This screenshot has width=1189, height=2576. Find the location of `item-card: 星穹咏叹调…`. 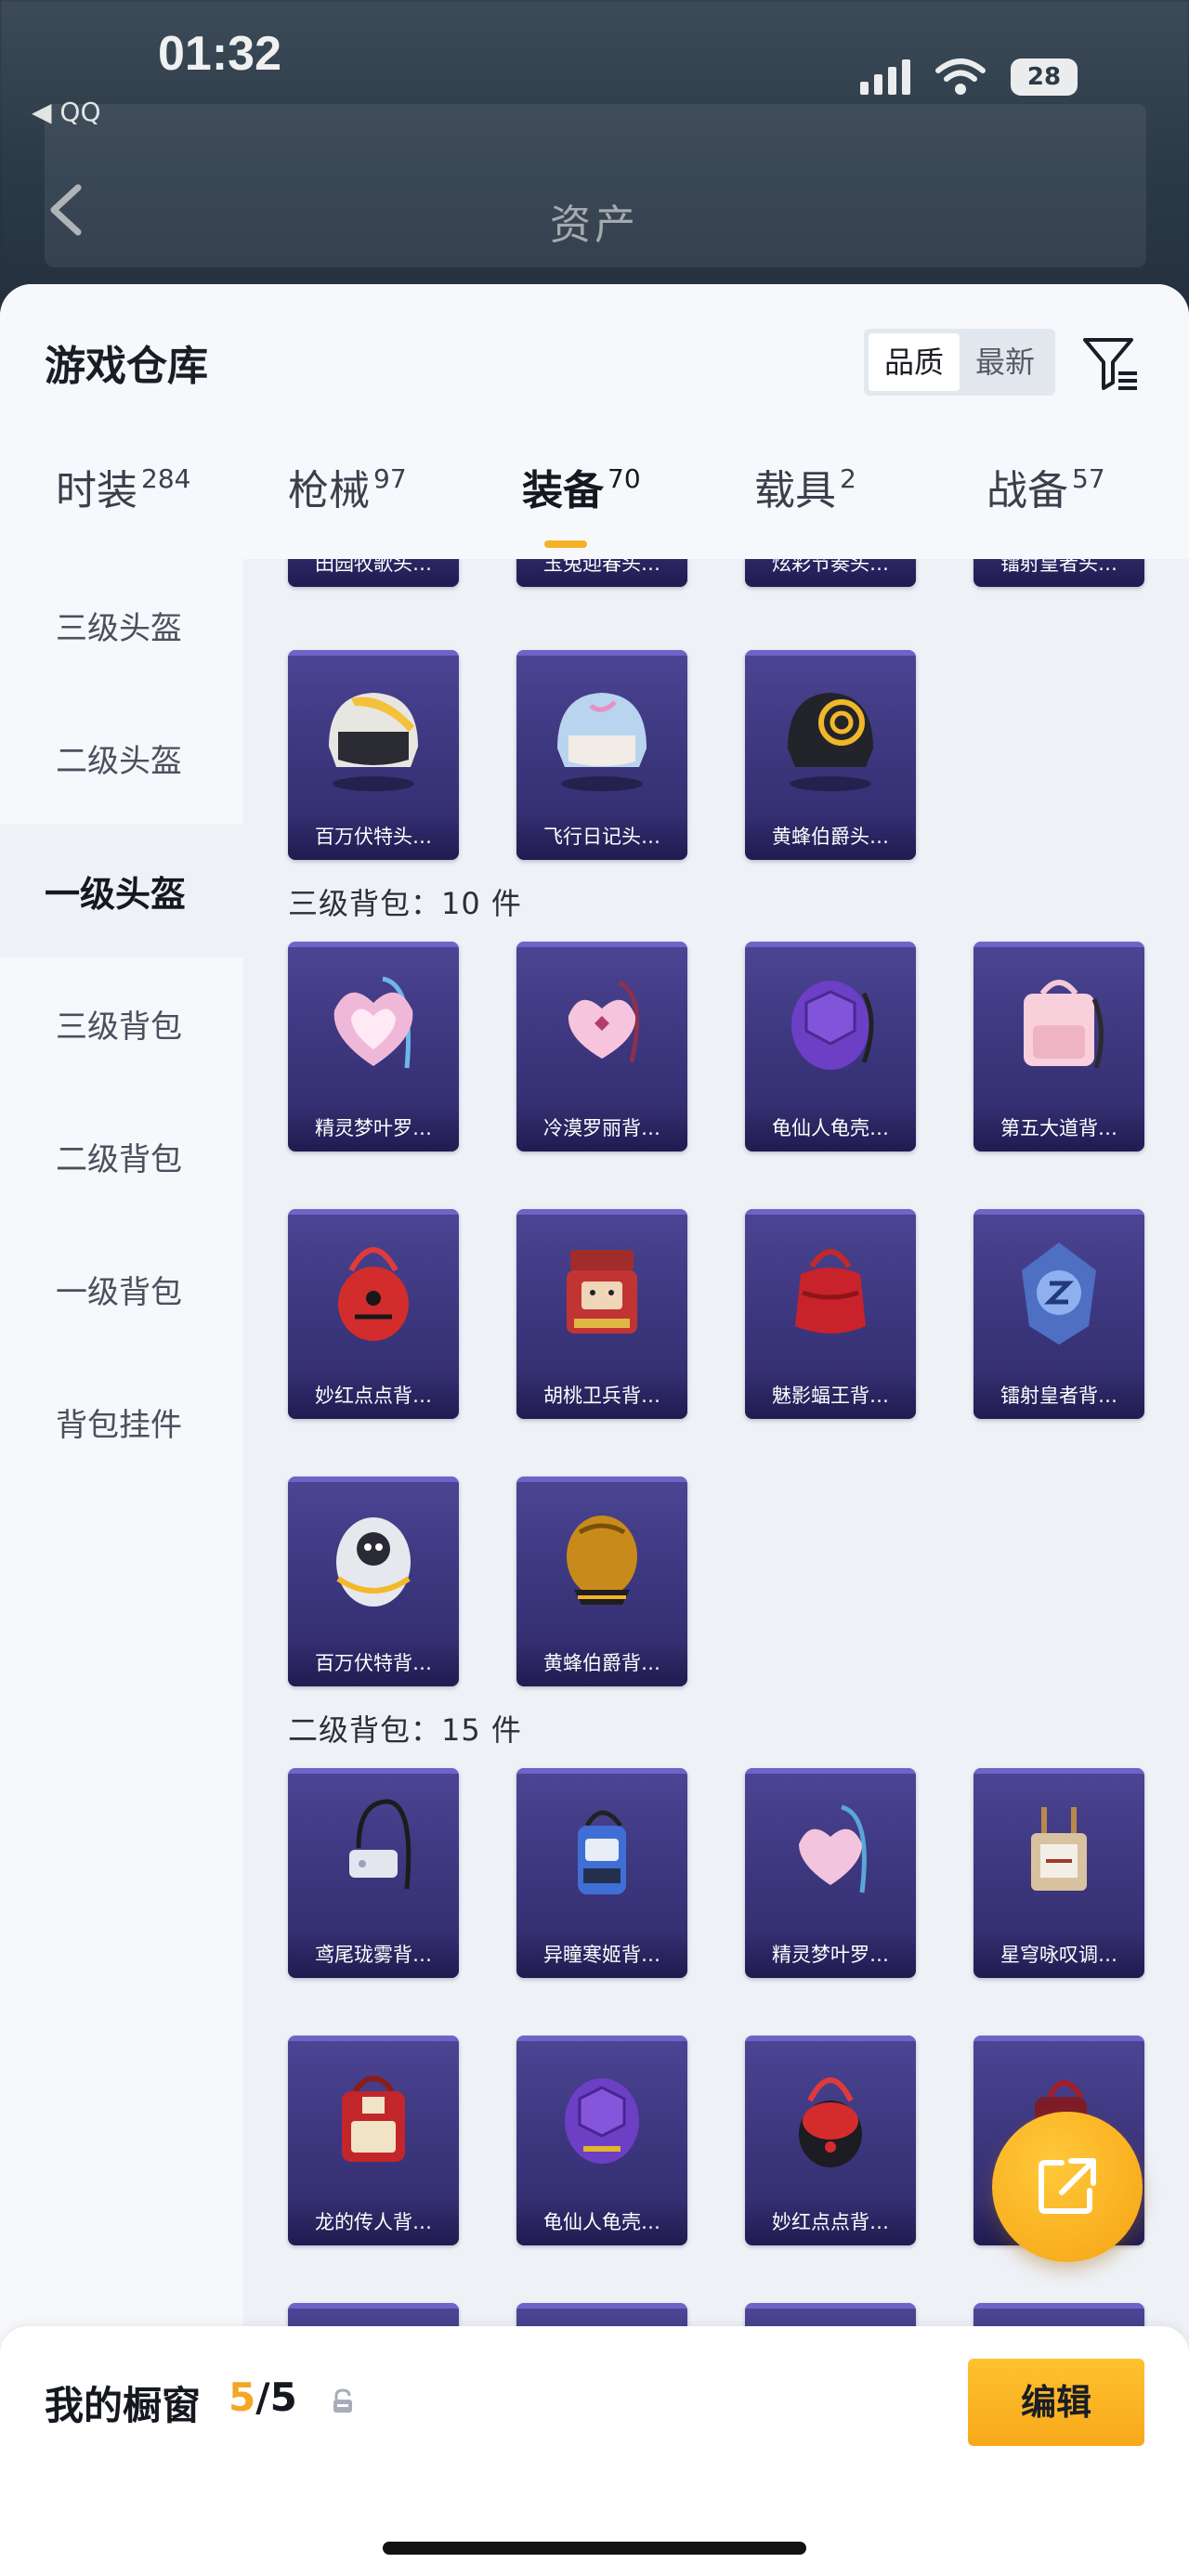

item-card: 星穹咏叹调… is located at coordinates (1058, 1873).